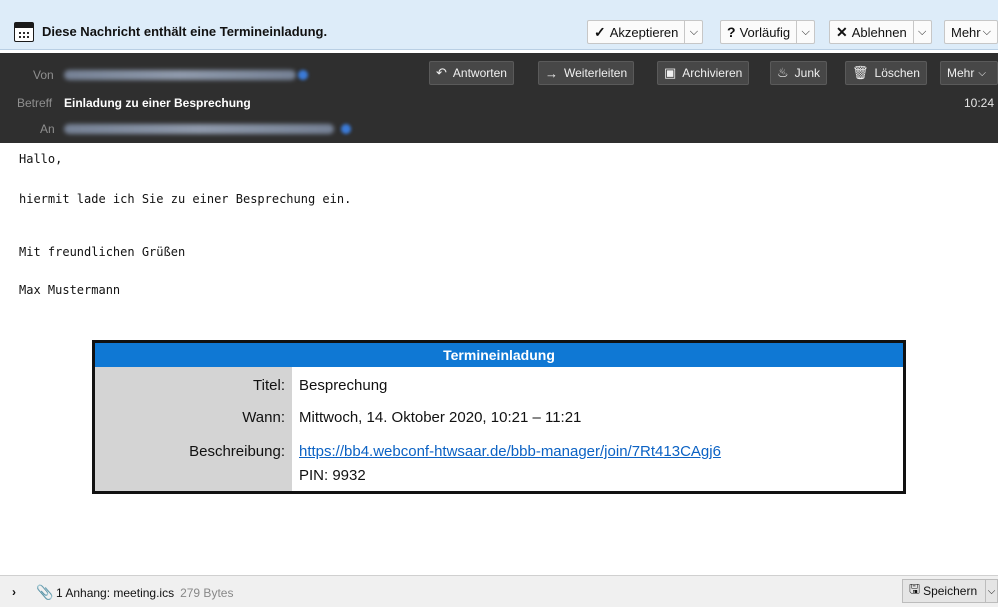 This screenshot has height=607, width=998. I want to click on calendar-icon, so click(24, 32).